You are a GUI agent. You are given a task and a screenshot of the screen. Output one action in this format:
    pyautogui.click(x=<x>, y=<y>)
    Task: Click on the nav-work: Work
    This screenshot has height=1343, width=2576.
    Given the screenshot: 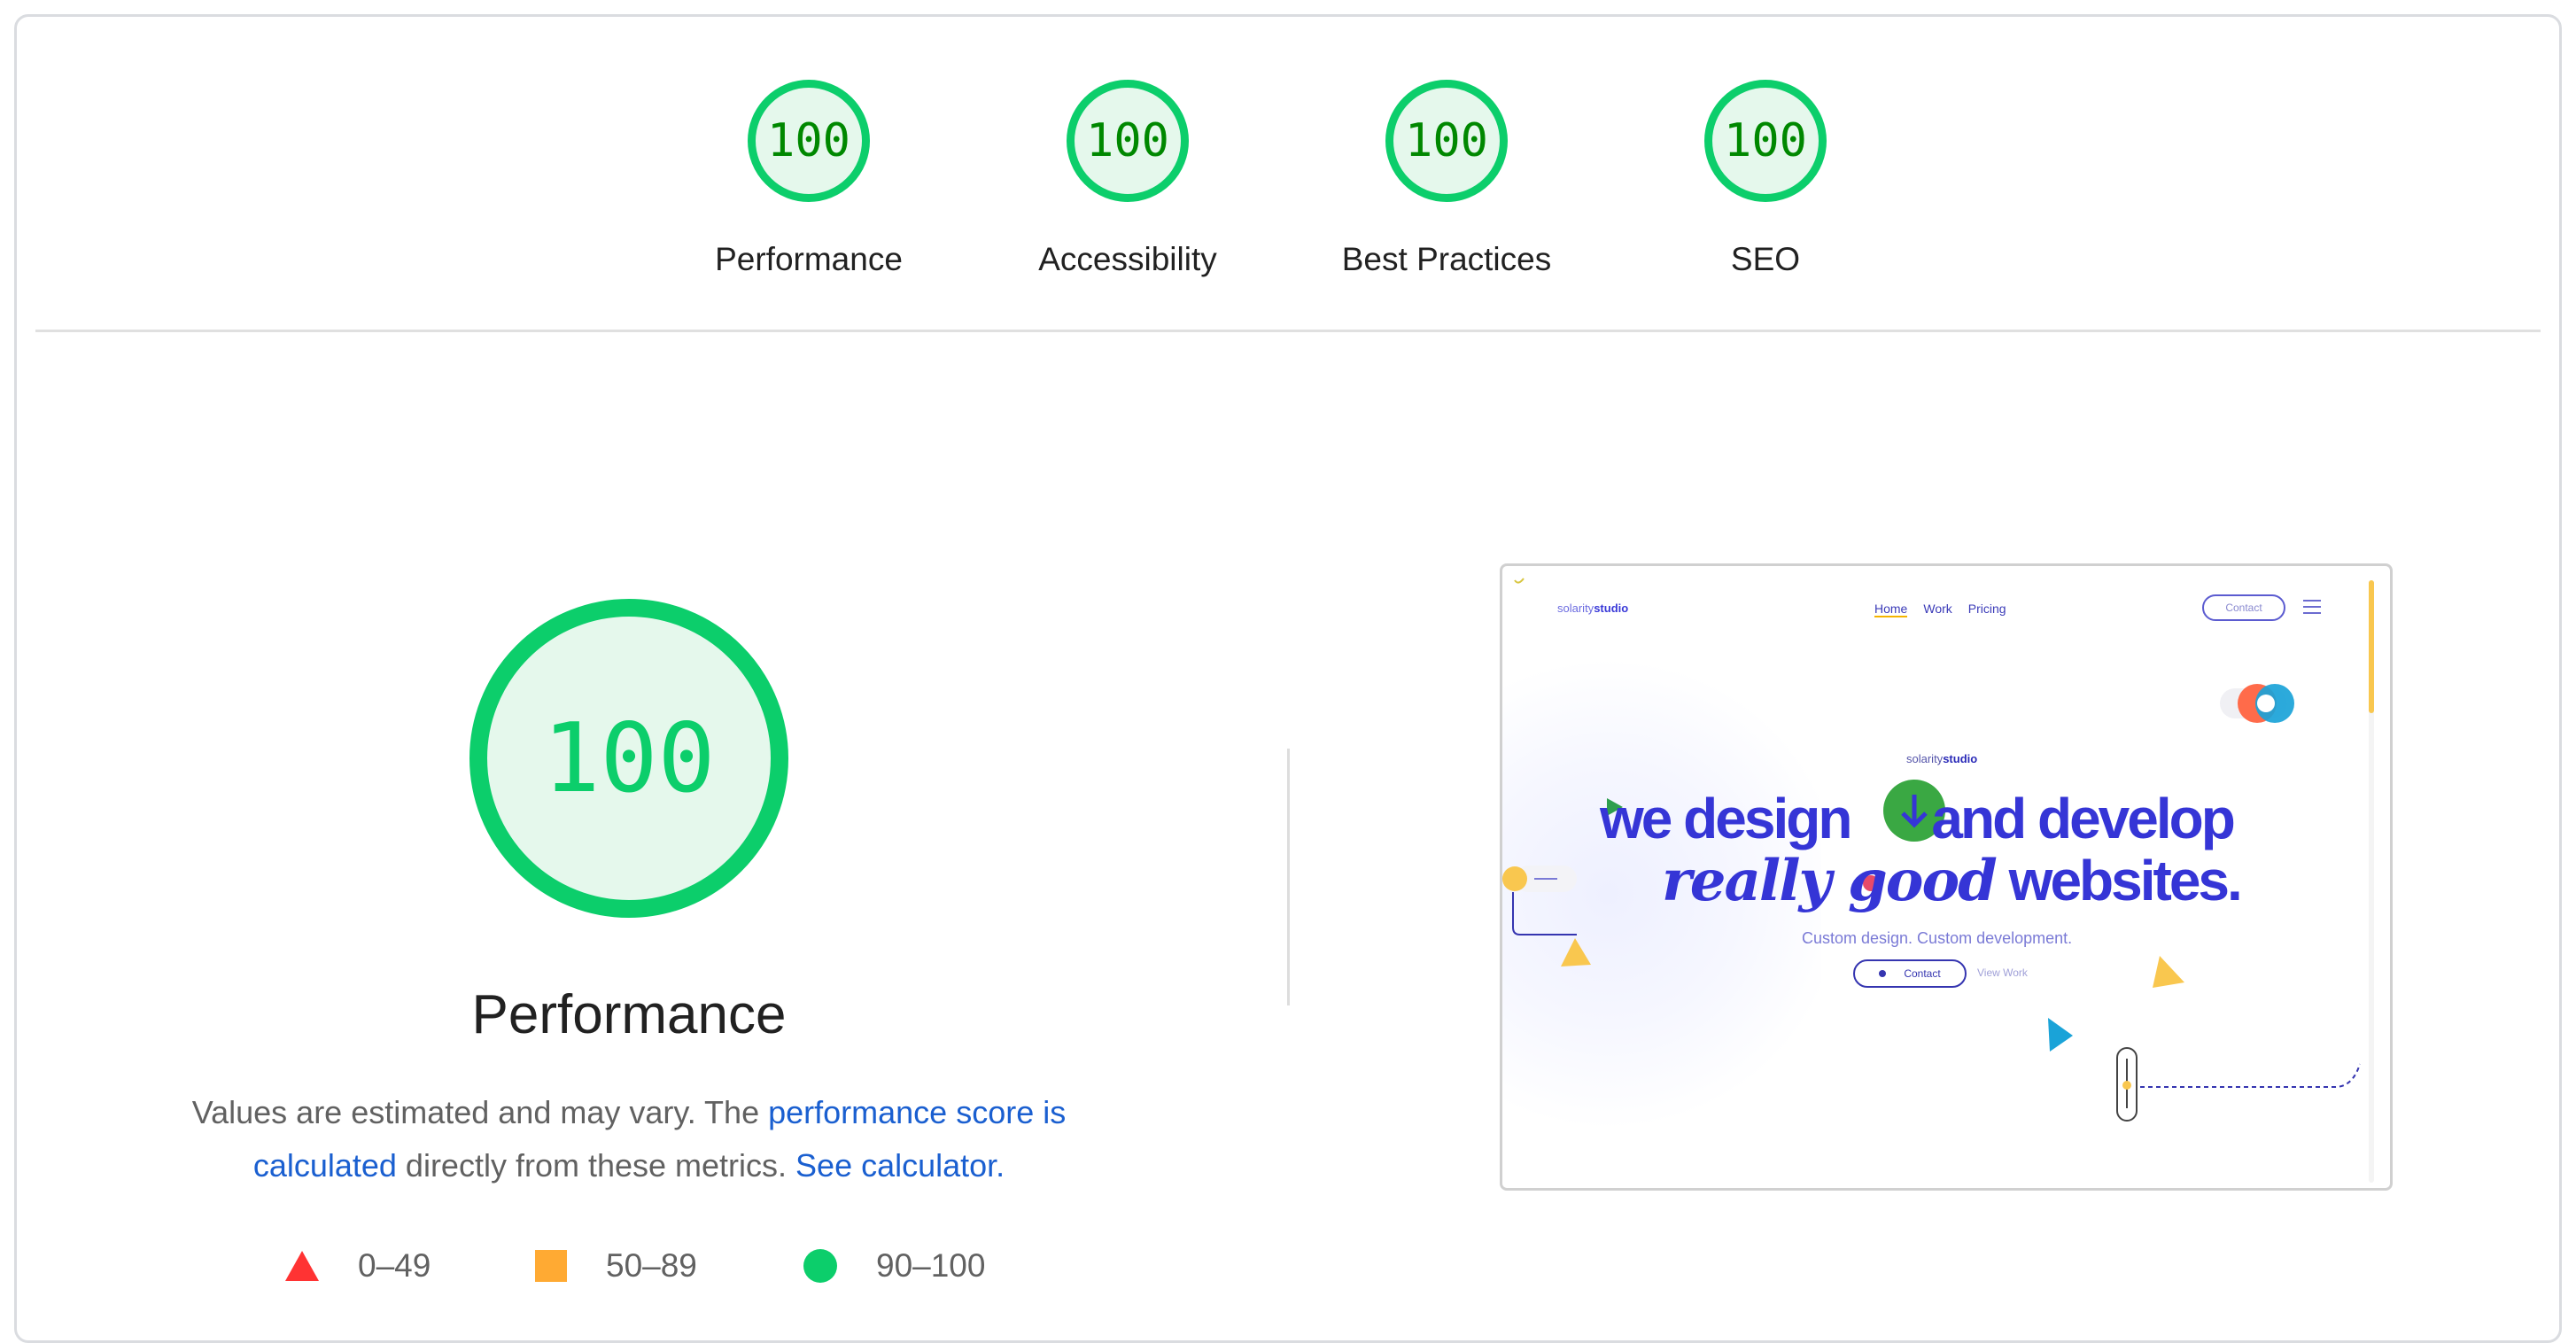 What is the action you would take?
    pyautogui.click(x=1937, y=609)
    